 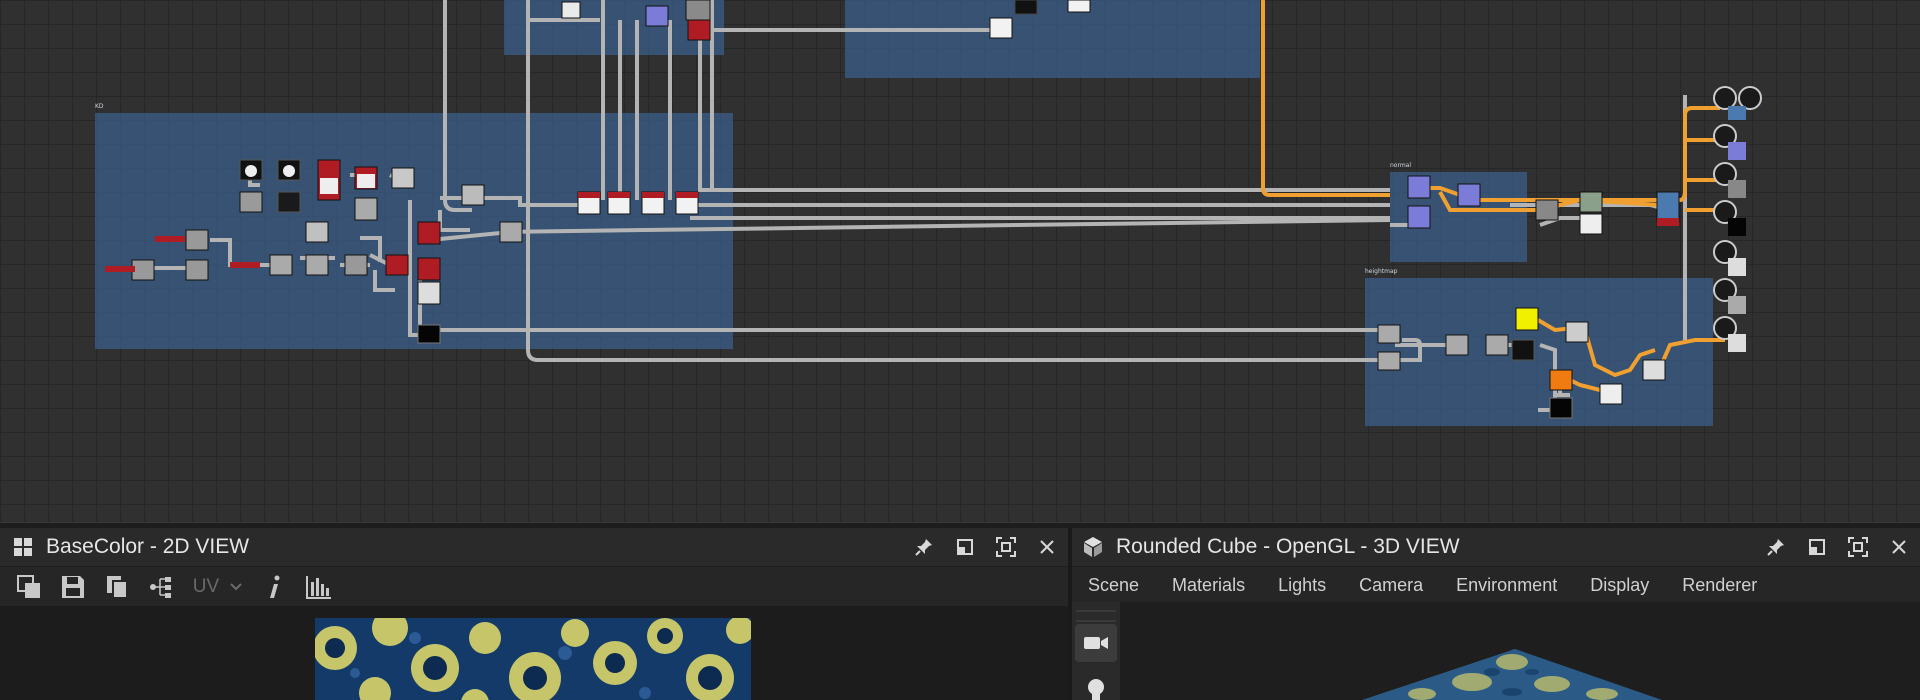 What do you see at coordinates (534, 587) in the screenshot?
I see `panel-2d-toolbar: UV` at bounding box center [534, 587].